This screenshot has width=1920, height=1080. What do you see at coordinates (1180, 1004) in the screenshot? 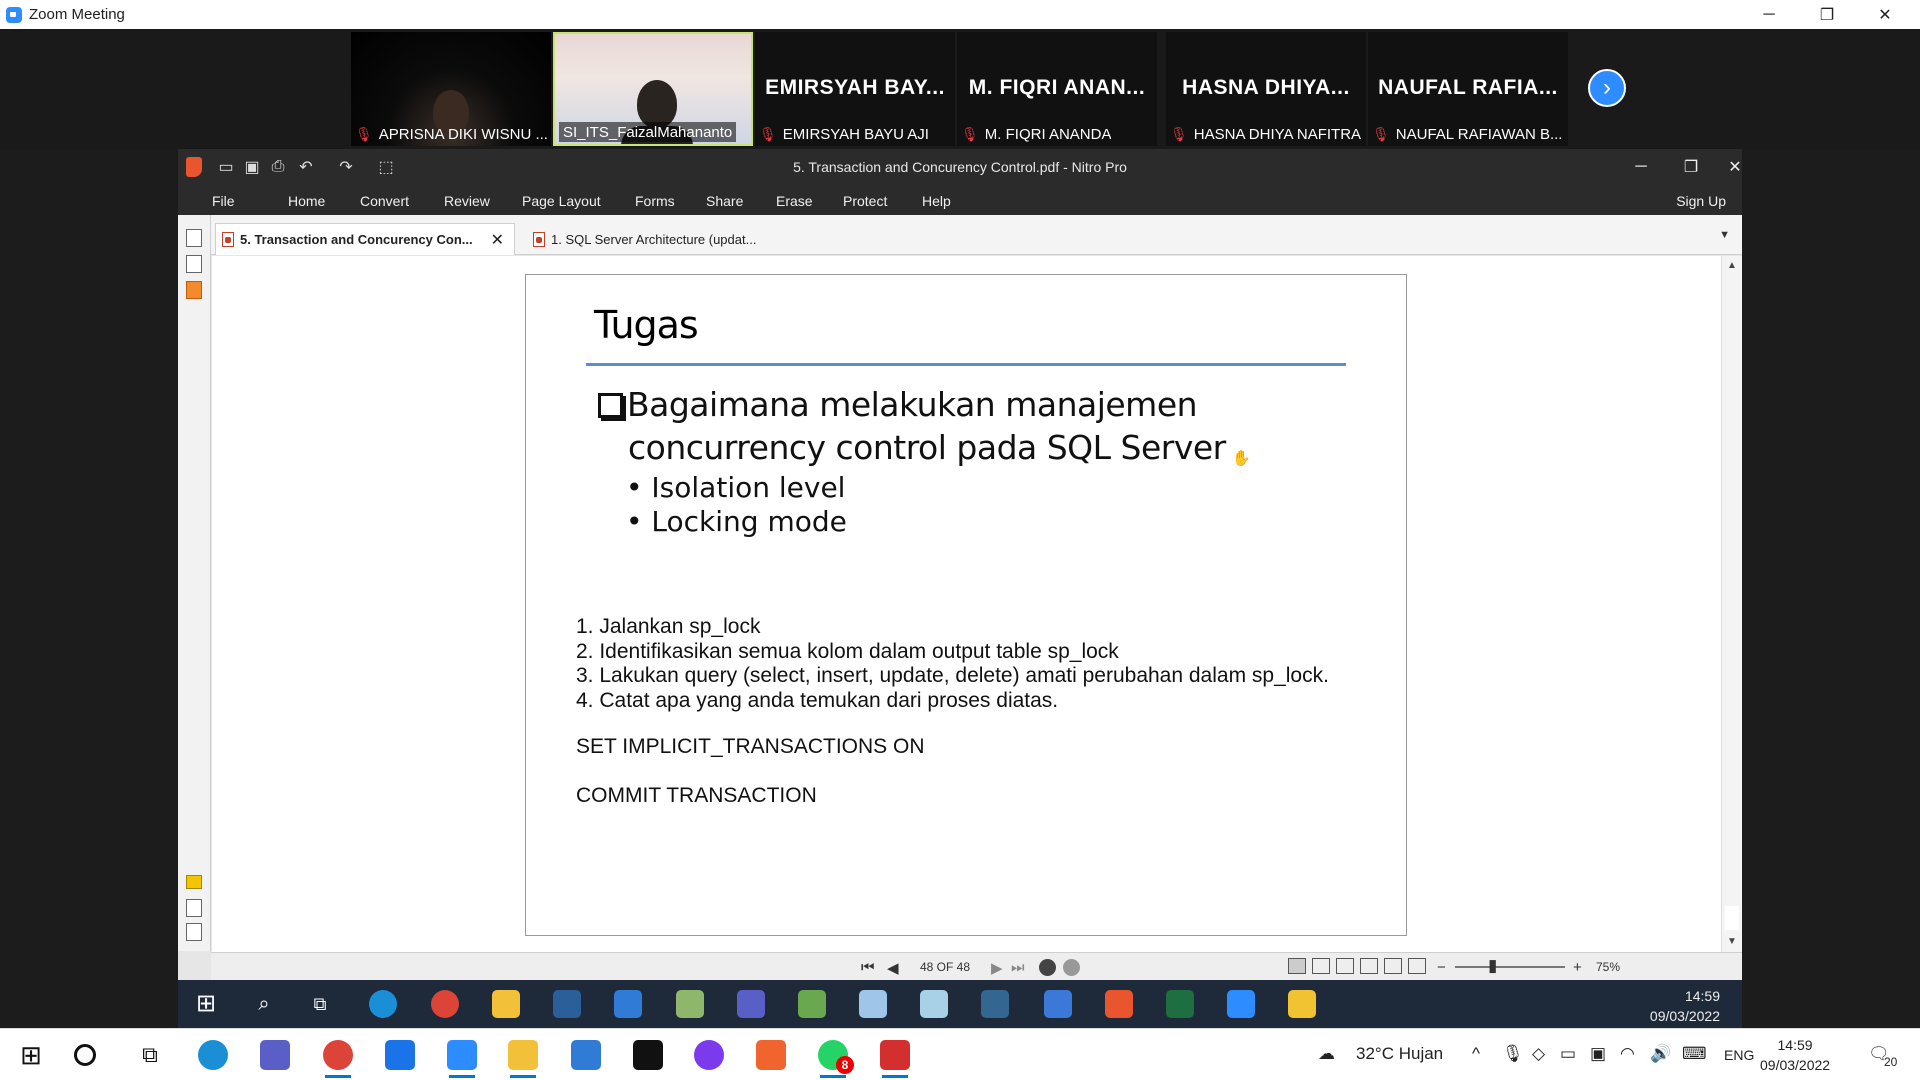
I see `excel-icon` at bounding box center [1180, 1004].